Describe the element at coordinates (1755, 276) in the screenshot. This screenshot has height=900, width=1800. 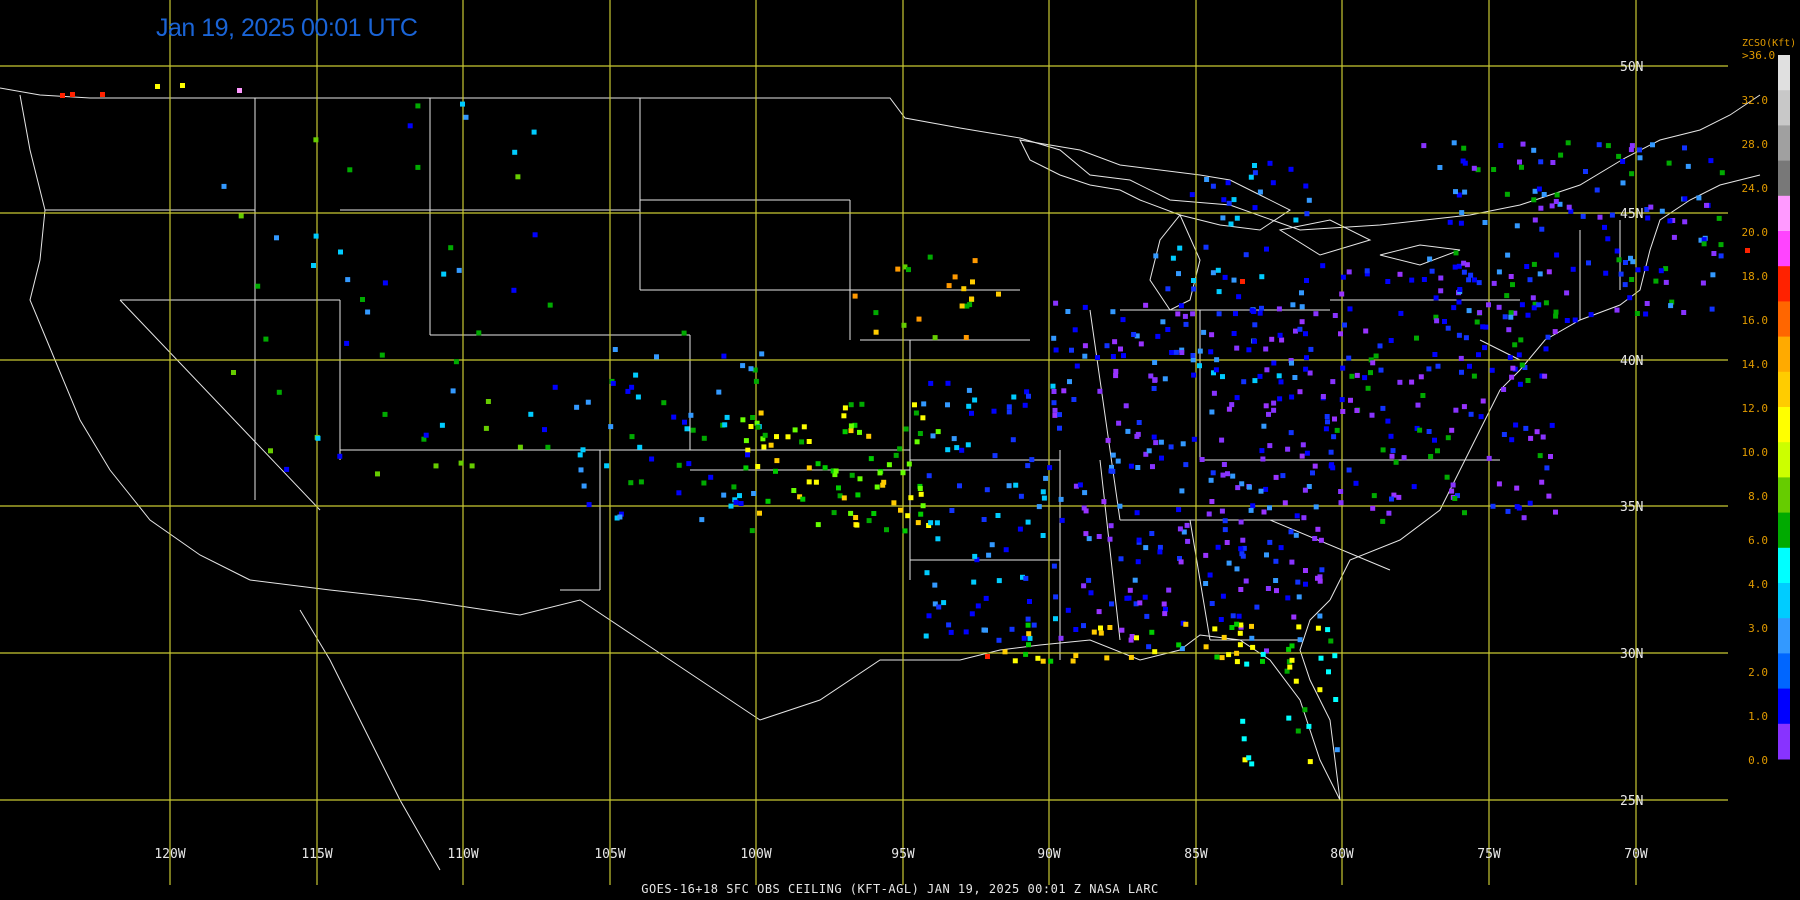
I see `legend-tick-label: 18.0` at that location.